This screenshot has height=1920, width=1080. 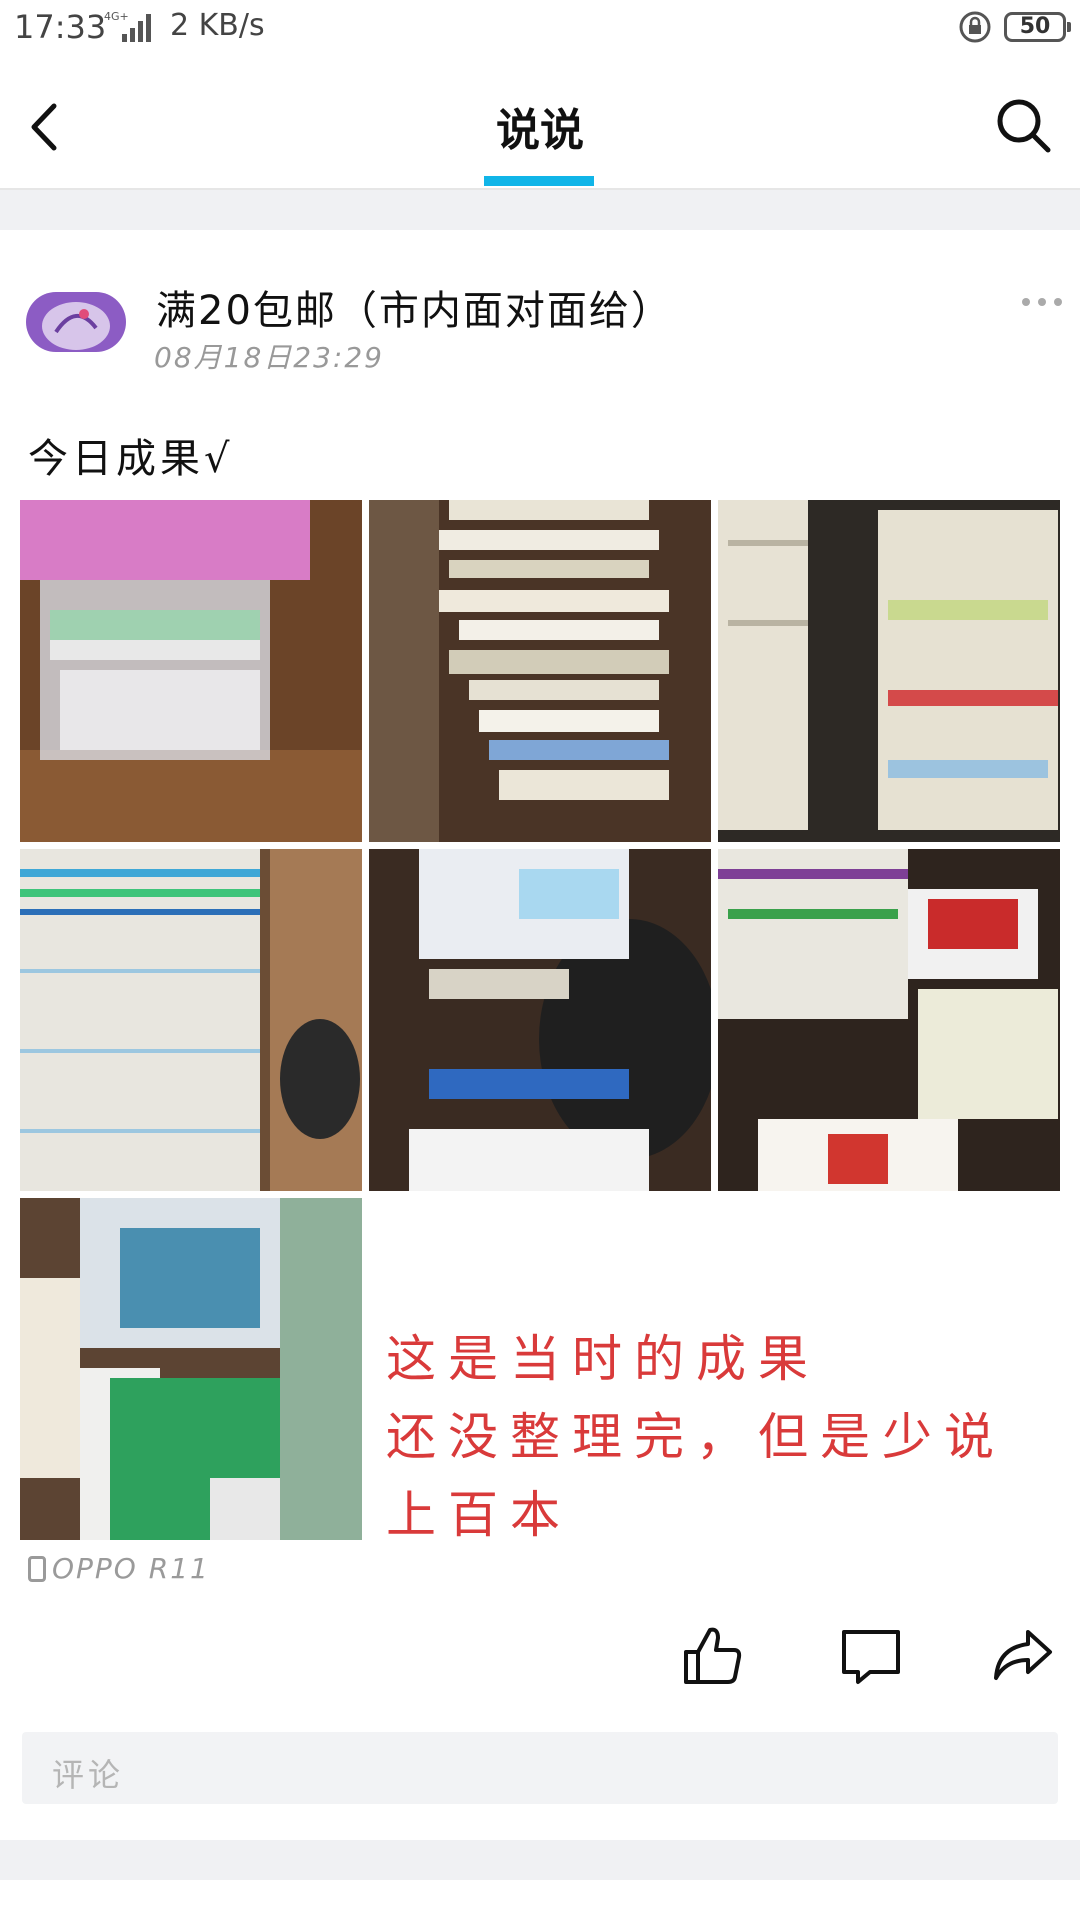 I want to click on app-header: 说说, so click(x=540, y=123).